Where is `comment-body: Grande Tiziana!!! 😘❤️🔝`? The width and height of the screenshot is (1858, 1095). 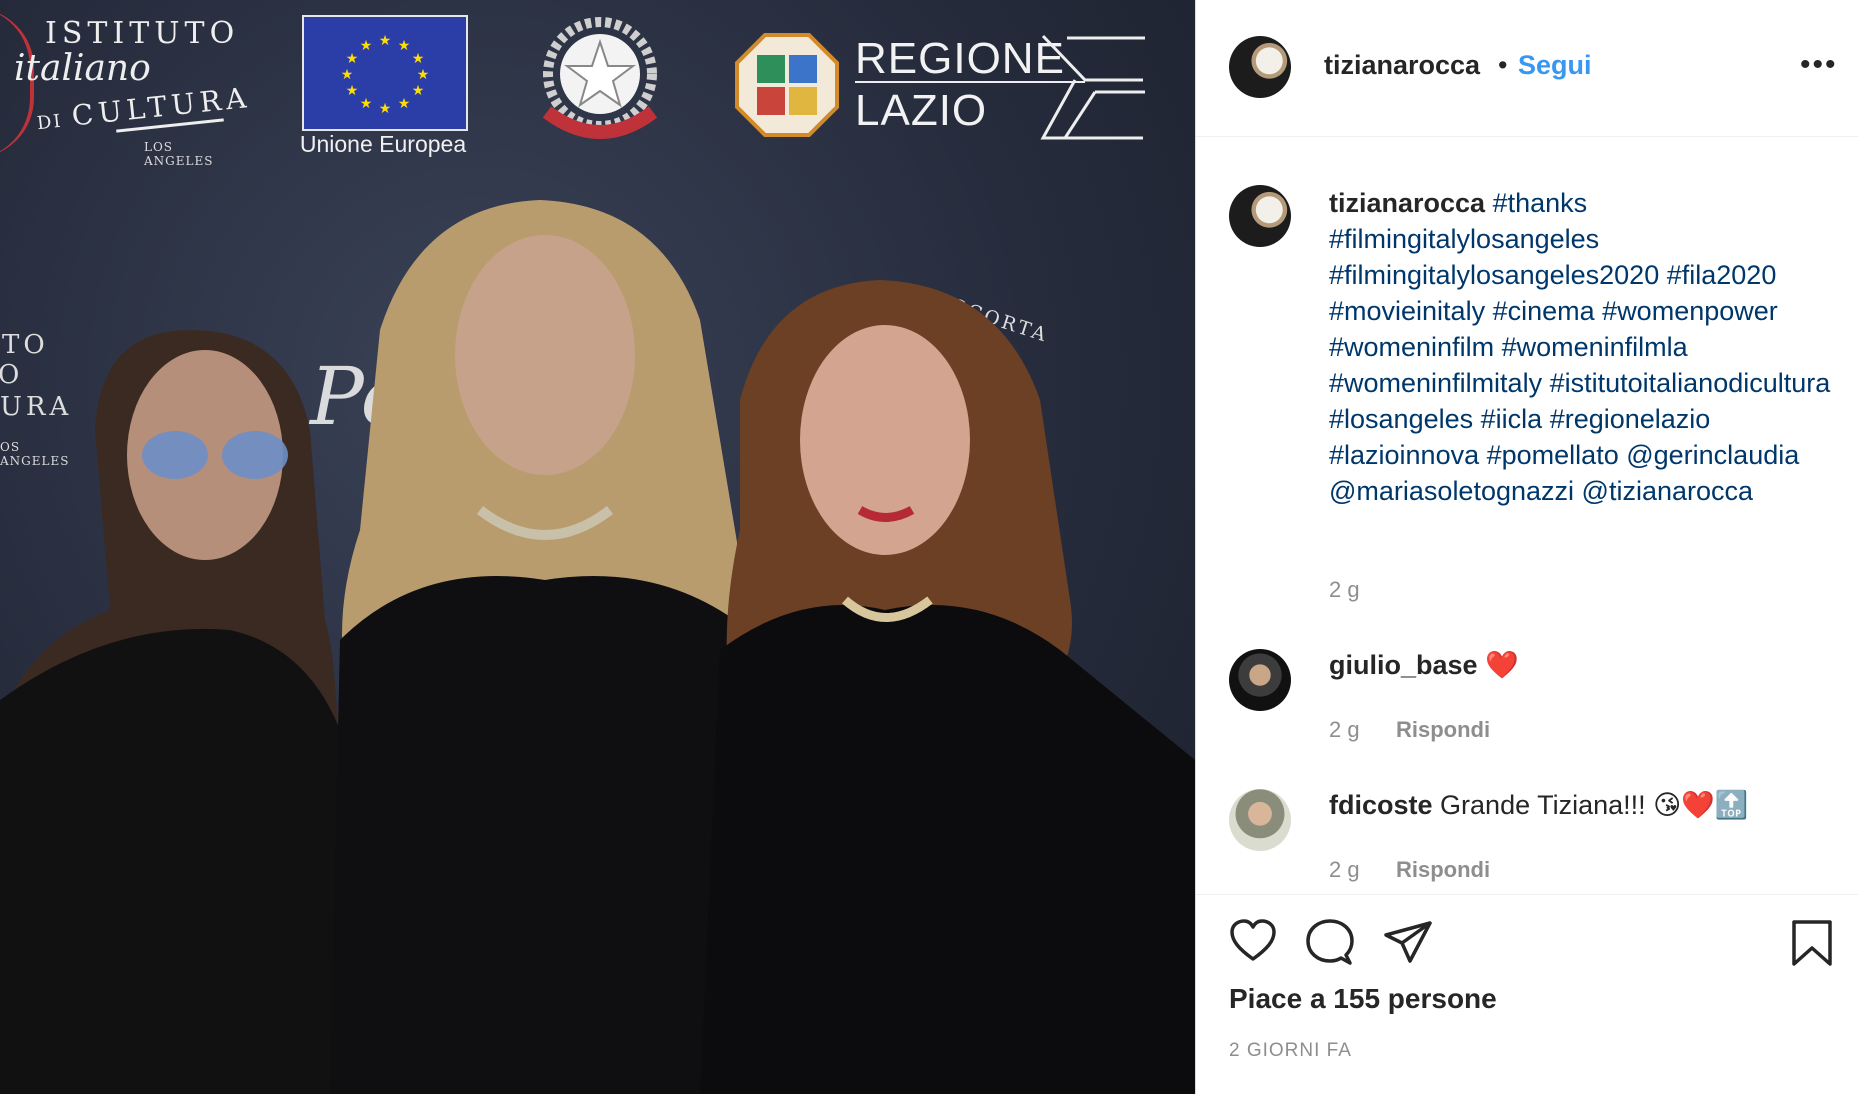 comment-body: Grande Tiziana!!! 😘❤️🔝 is located at coordinates (1594, 805).